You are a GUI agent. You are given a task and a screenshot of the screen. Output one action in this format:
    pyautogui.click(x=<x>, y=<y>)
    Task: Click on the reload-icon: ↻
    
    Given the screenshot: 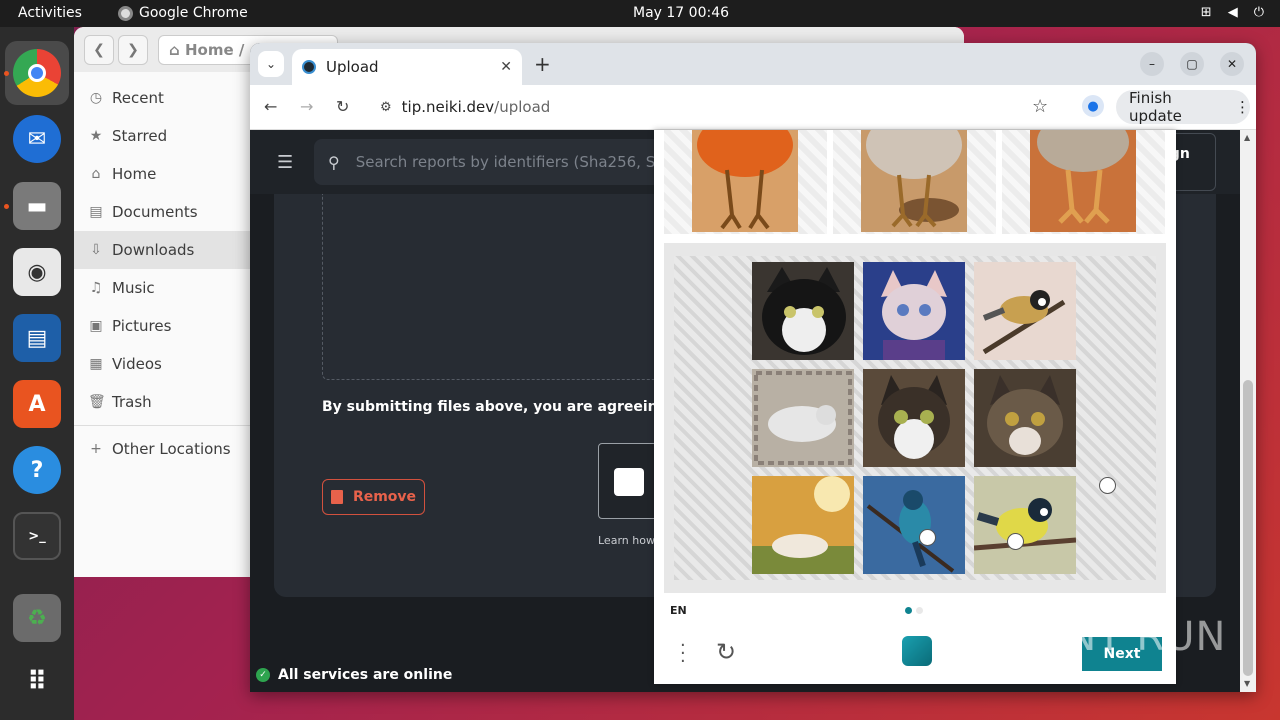 What is the action you would take?
    pyautogui.click(x=342, y=106)
    